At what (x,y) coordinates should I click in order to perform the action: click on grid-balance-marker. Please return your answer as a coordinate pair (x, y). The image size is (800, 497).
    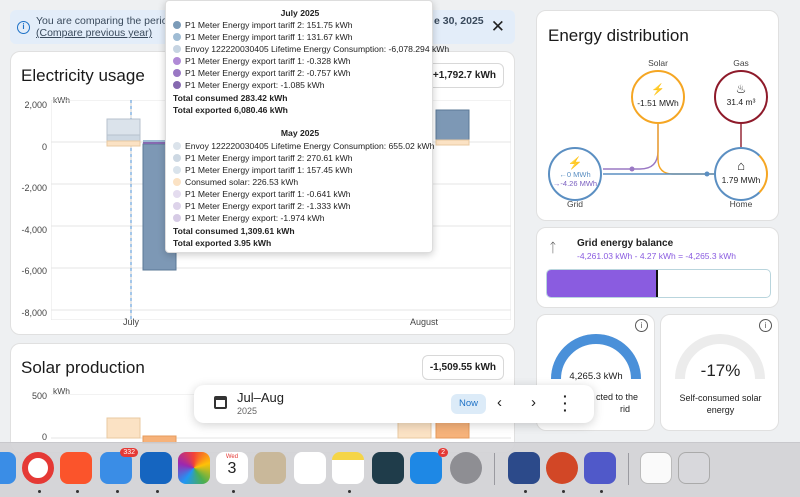
    Looking at the image, I should click on (657, 283).